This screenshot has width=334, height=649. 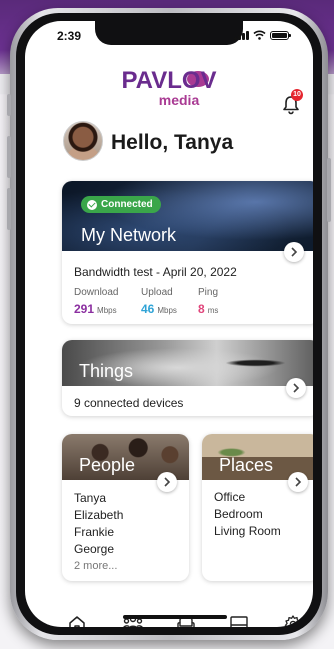 I want to click on connected-badge: Connected, so click(x=121, y=204).